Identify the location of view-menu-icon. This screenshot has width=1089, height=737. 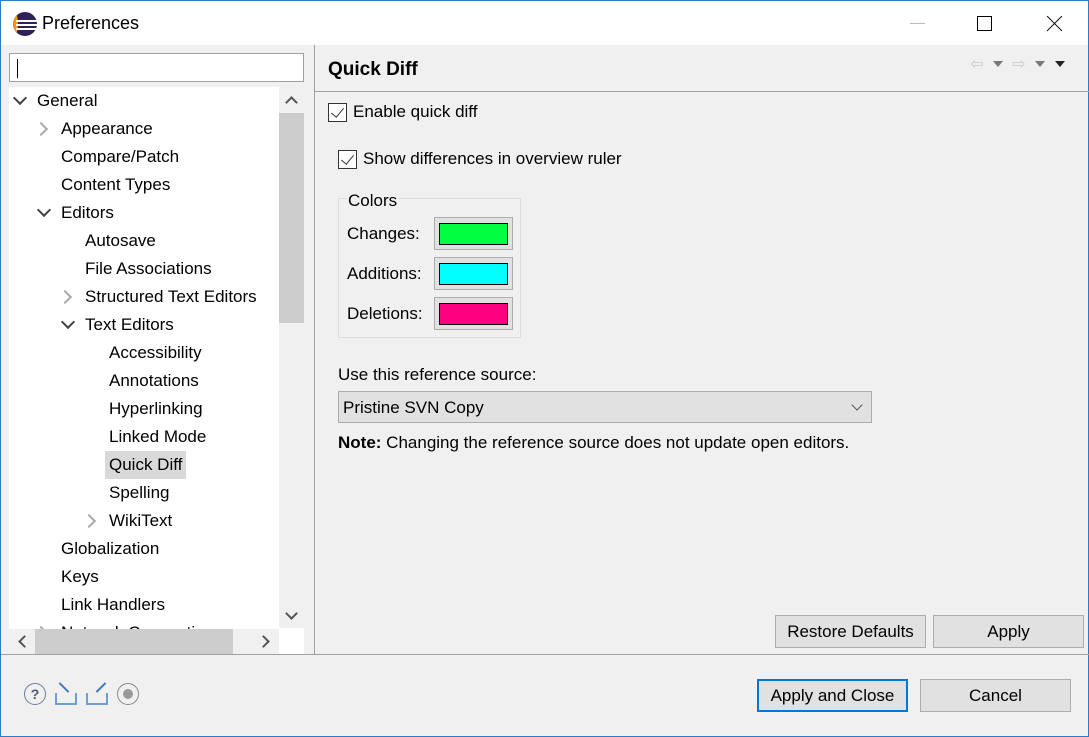
(1060, 64).